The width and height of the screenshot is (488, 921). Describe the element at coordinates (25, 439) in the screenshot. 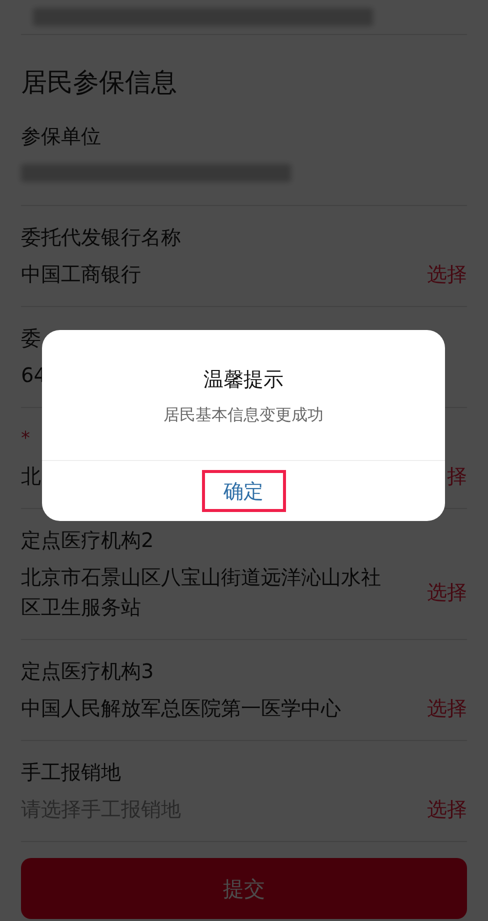

I see `required-mark: *` at that location.